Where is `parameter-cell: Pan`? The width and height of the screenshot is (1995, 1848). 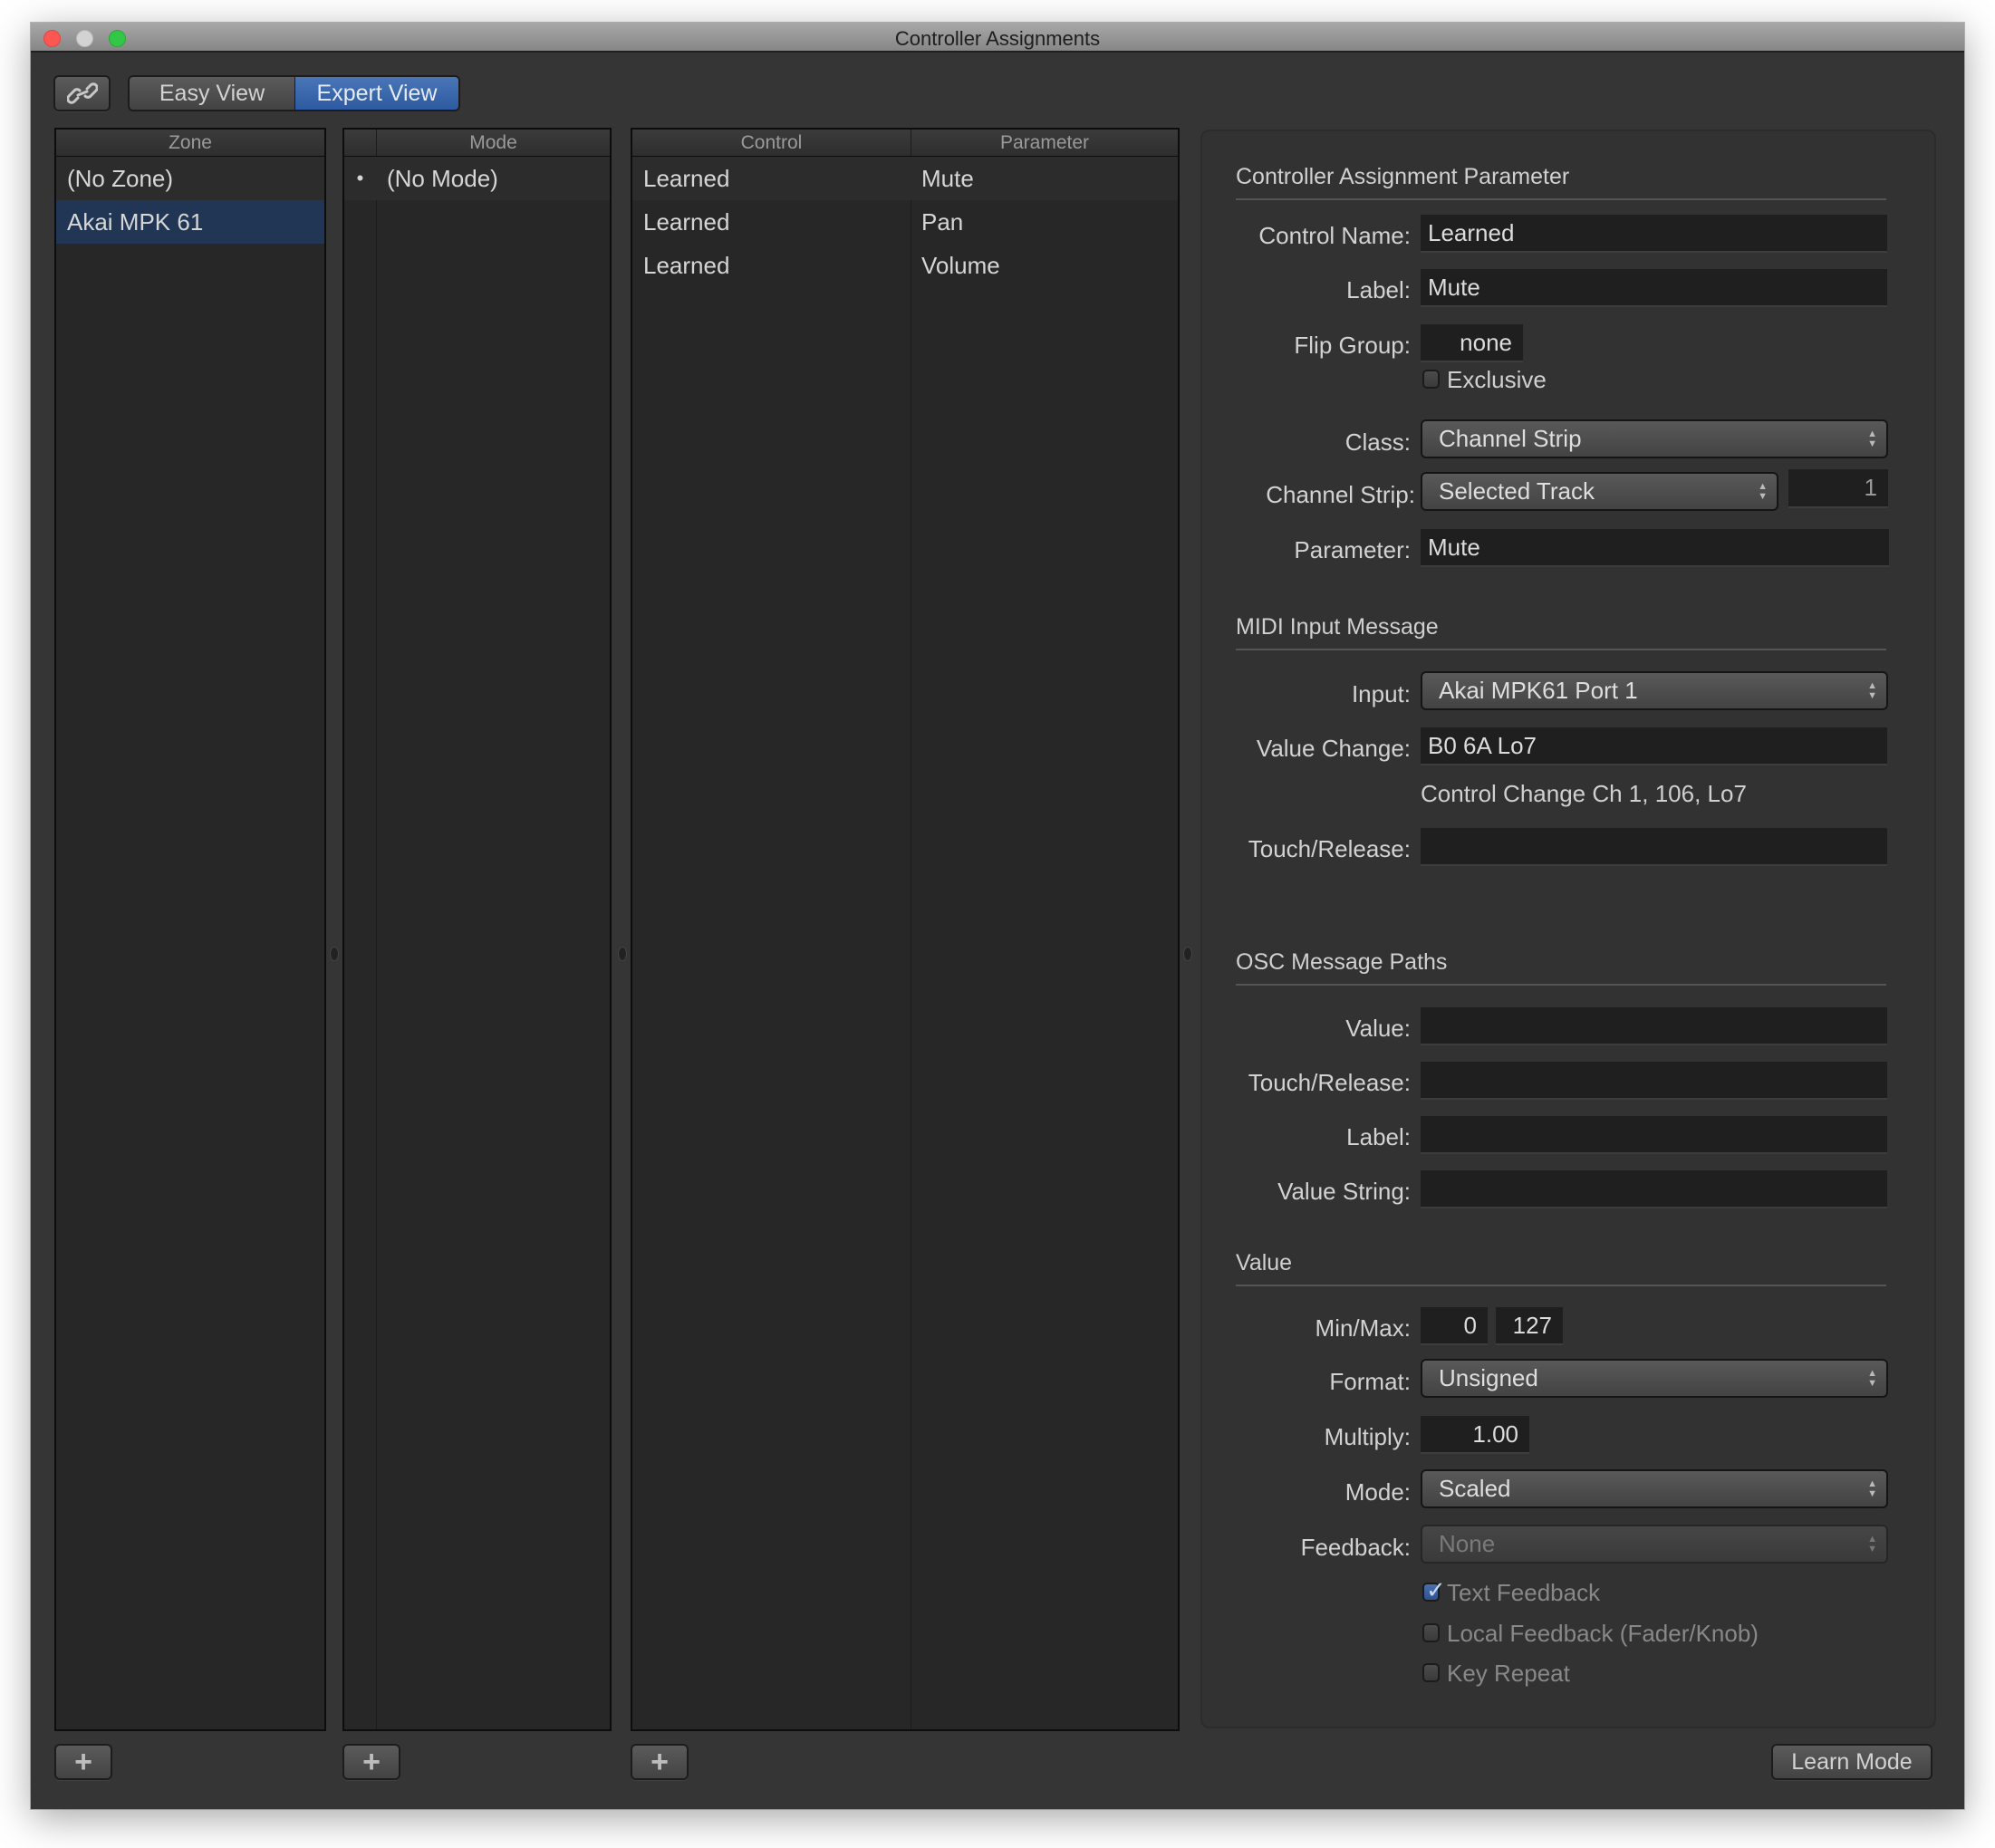 parameter-cell: Pan is located at coordinates (942, 221).